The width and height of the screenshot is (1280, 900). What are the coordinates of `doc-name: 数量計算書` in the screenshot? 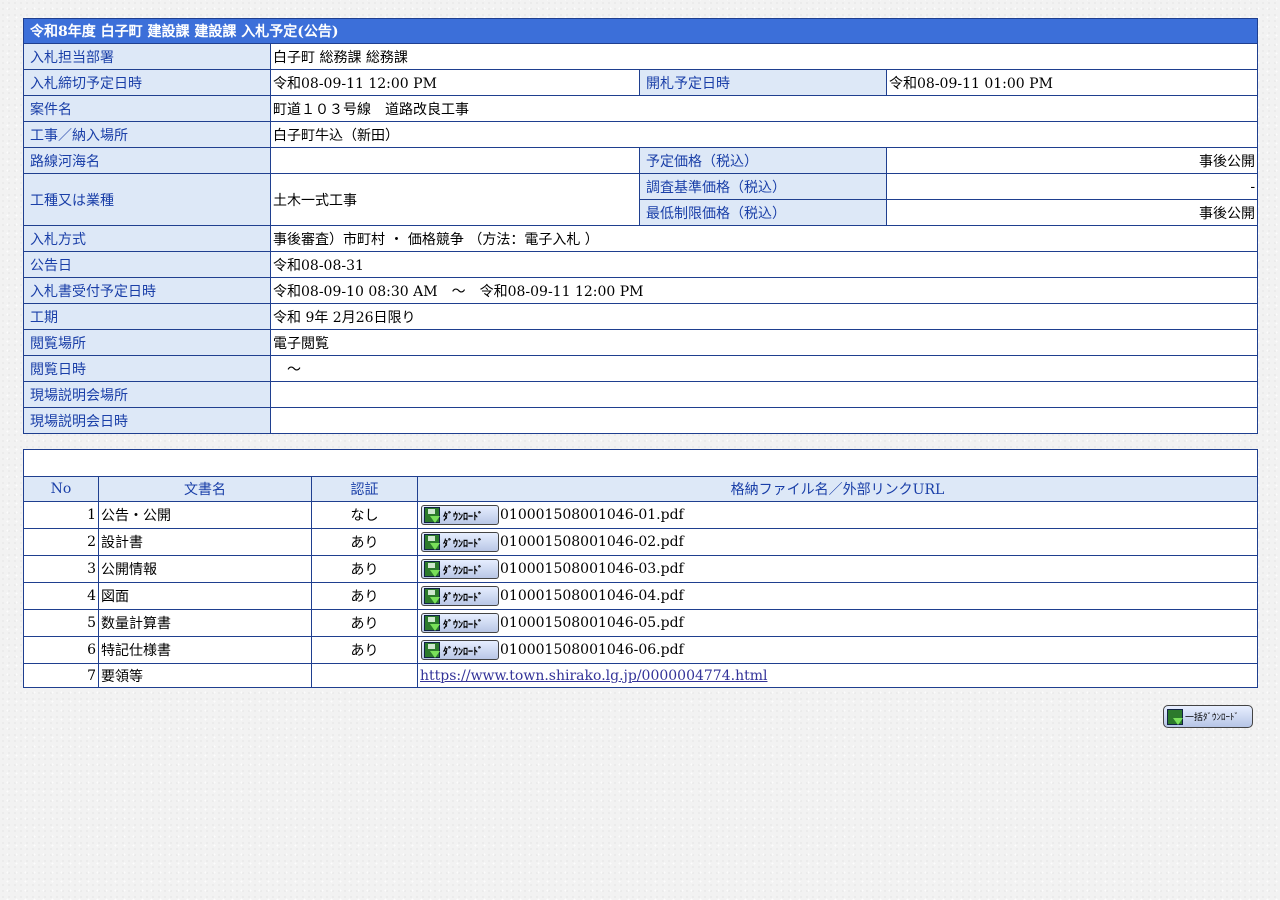 It's located at (205, 623).